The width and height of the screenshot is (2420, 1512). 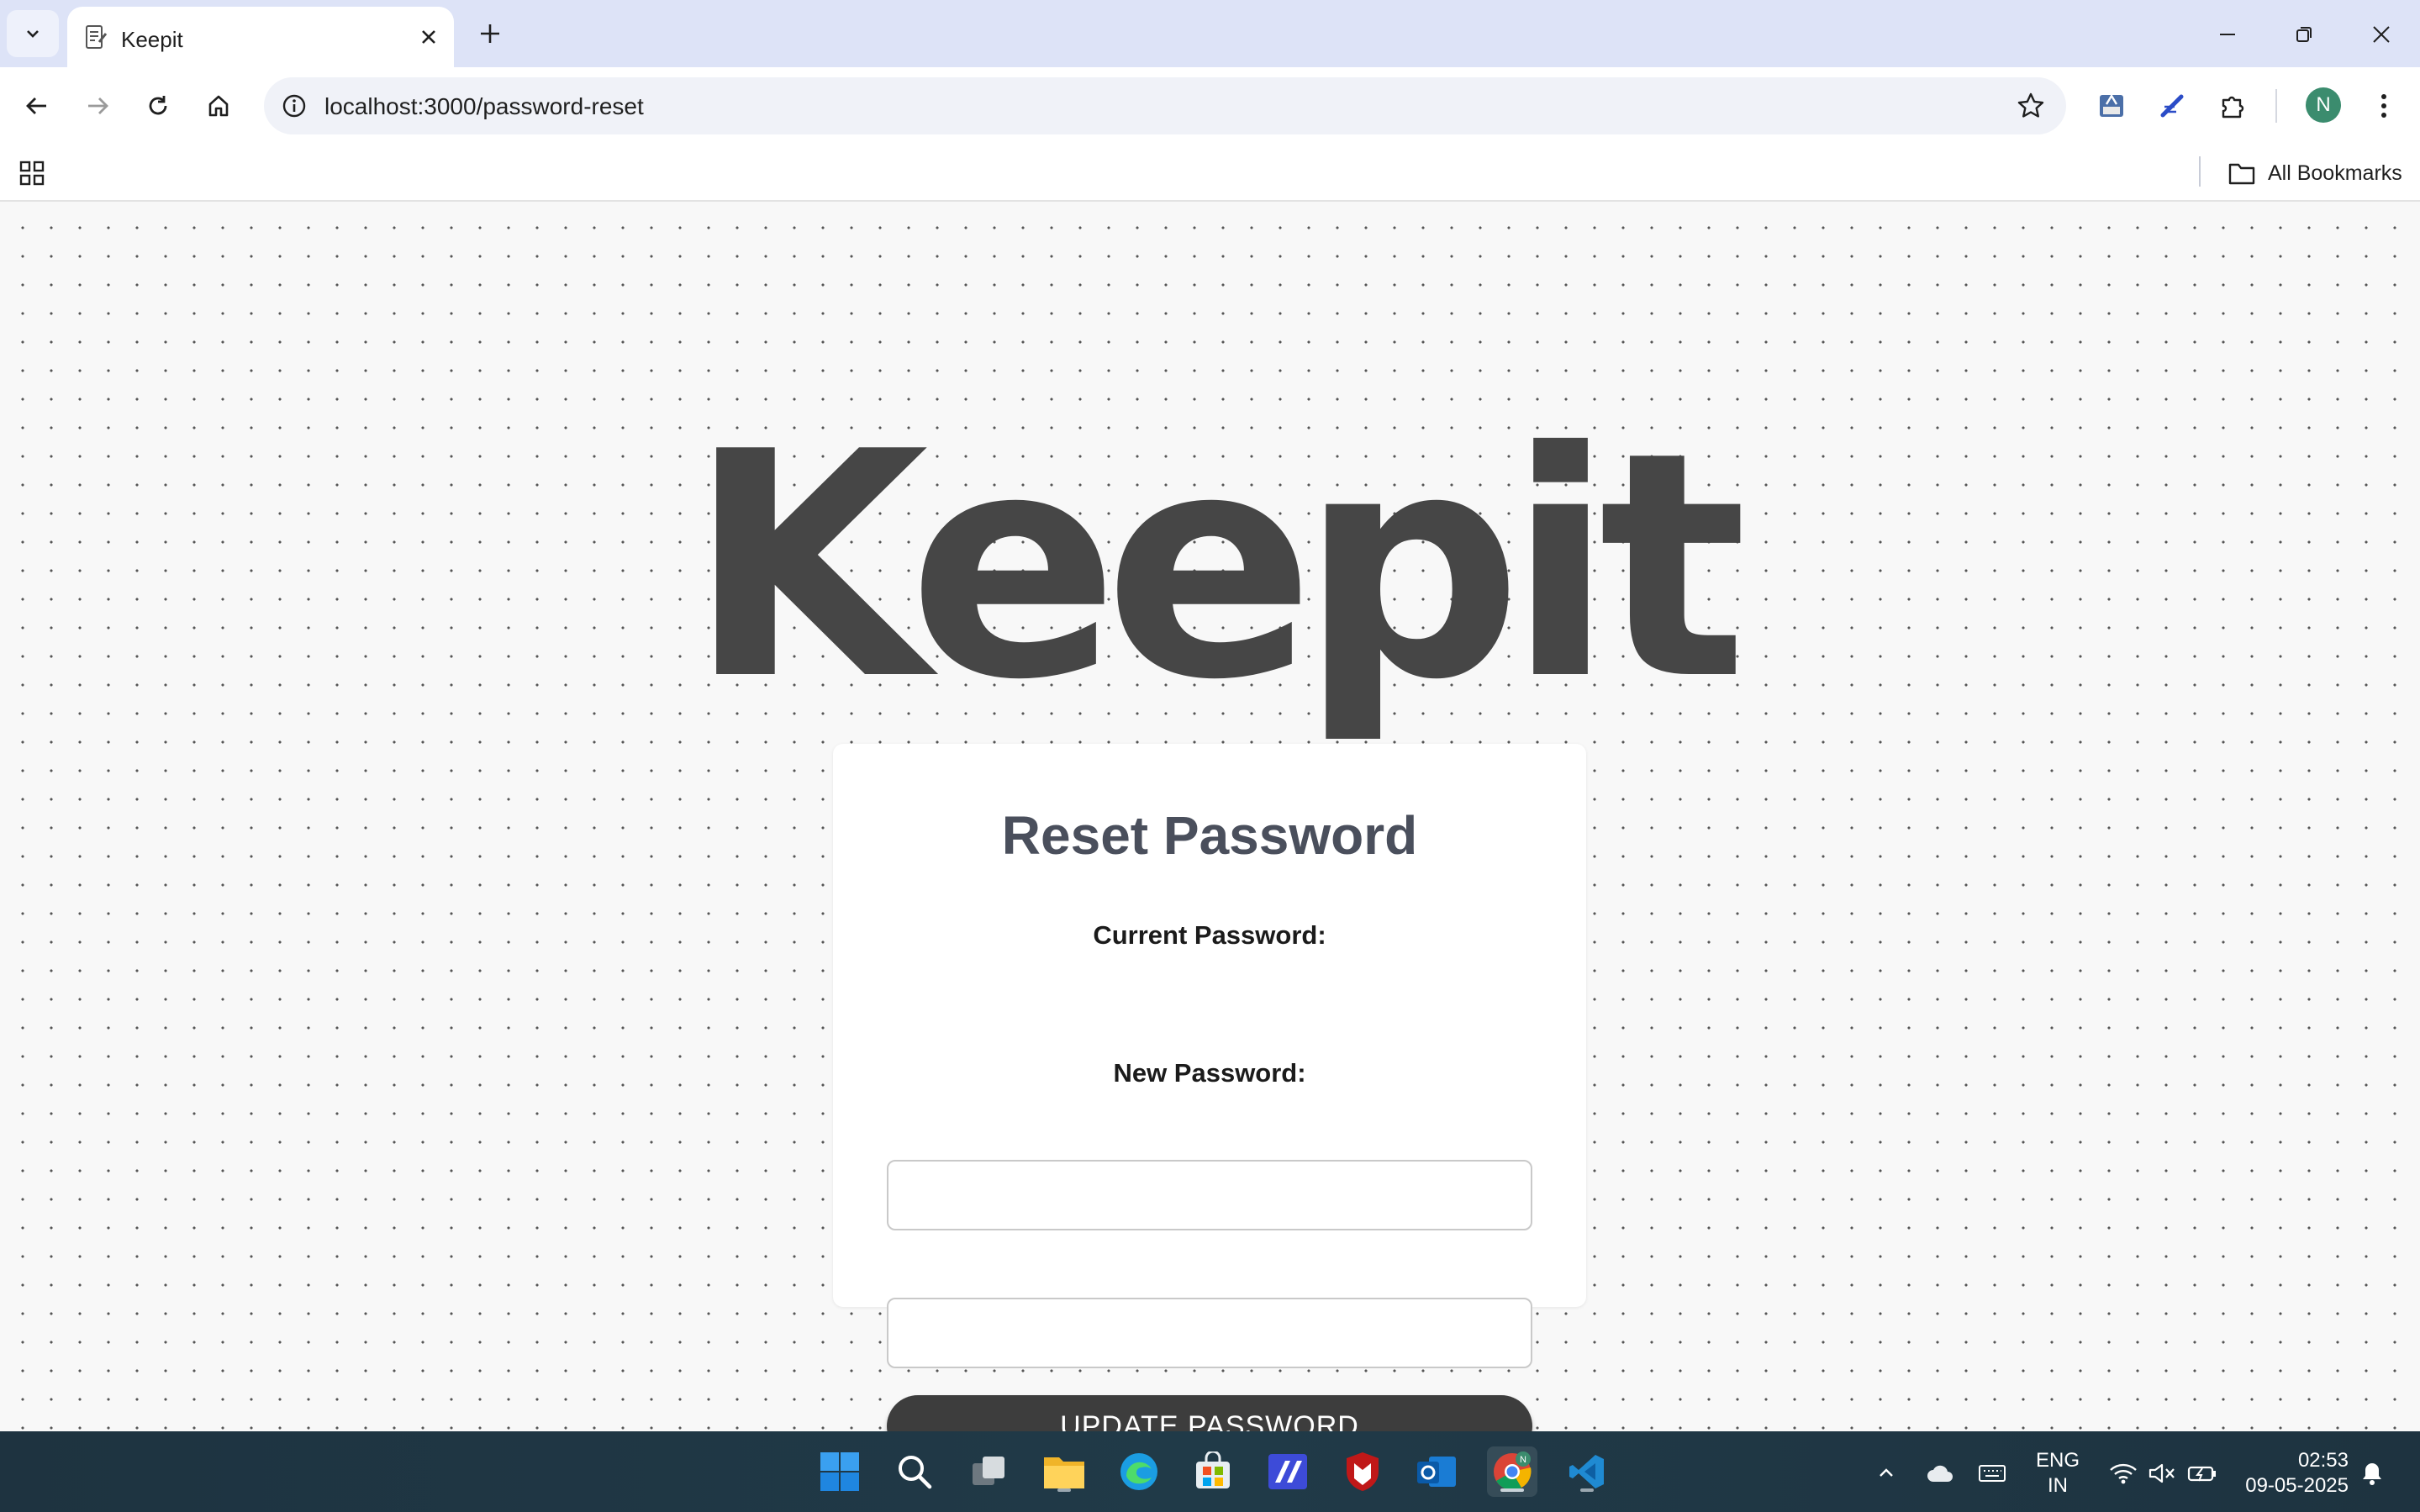 I want to click on close-icon, so click(x=2381, y=34).